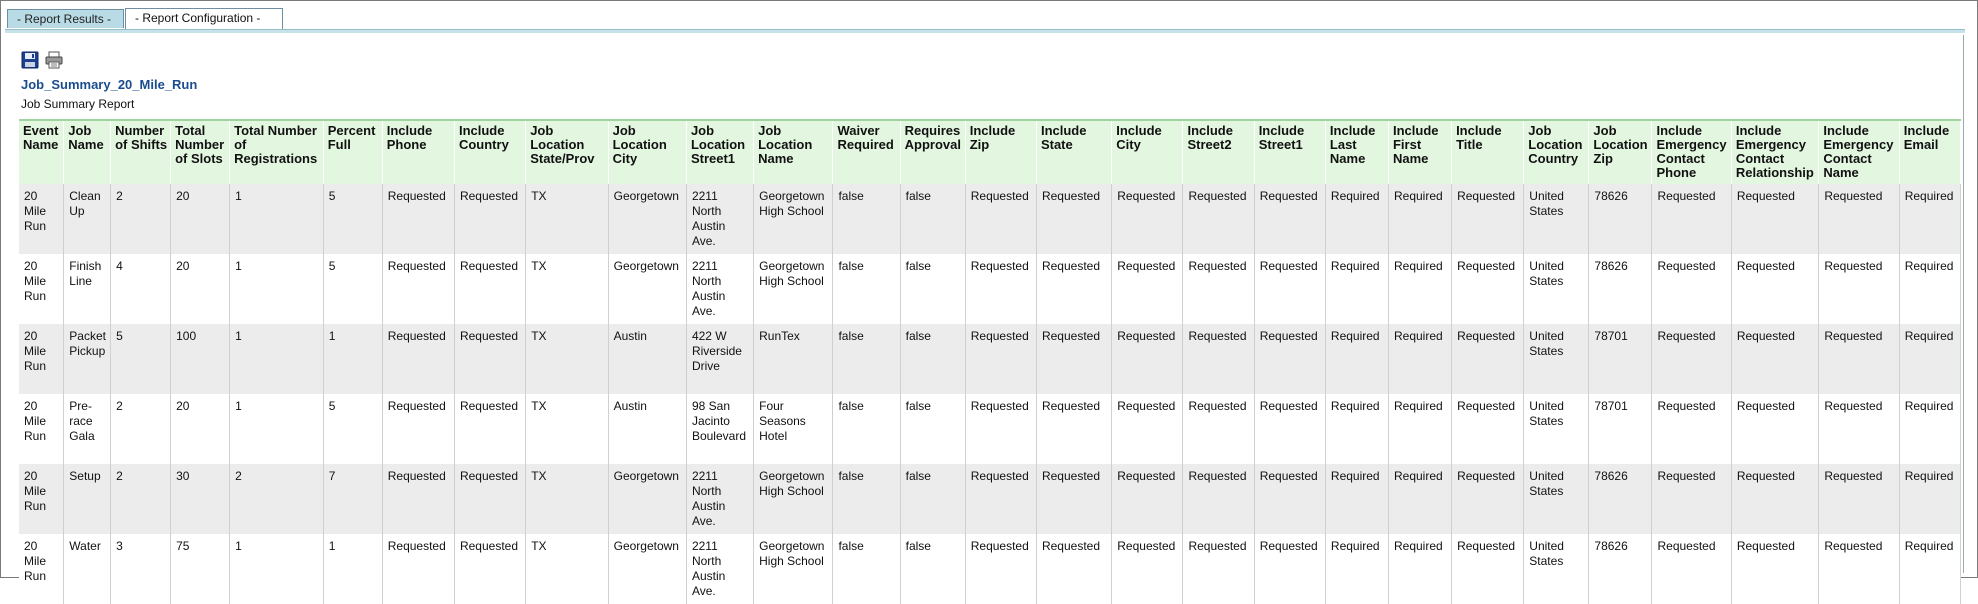  Describe the element at coordinates (87, 152) in the screenshot. I see `column-header: Job Name` at that location.